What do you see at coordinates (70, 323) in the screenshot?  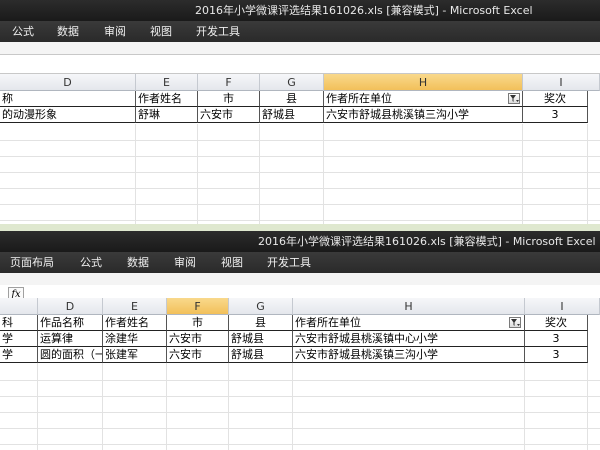 I see `header-cell-work-name: 作品名称` at bounding box center [70, 323].